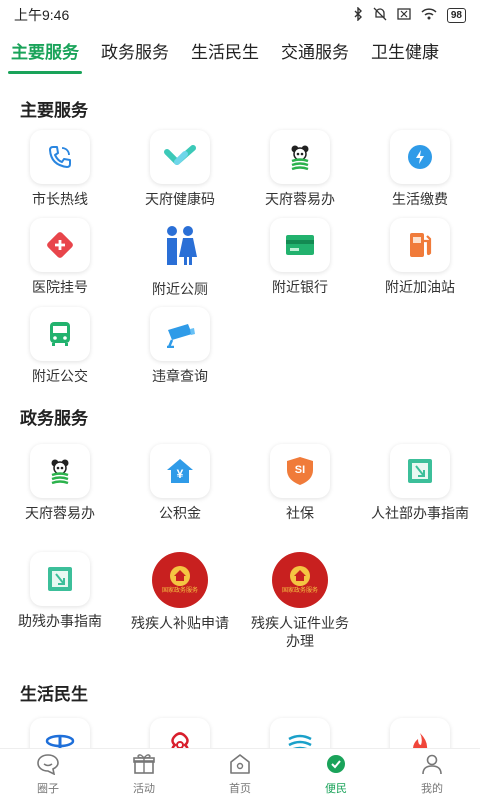 Image resolution: width=480 pixels, height=800 pixels. I want to click on bus-icon, so click(60, 334).